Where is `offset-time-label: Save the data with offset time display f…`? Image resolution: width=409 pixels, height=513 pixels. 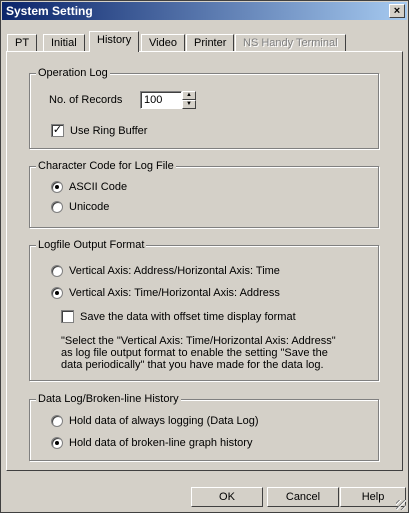
offset-time-label: Save the data with offset time display f… is located at coordinates (188, 316).